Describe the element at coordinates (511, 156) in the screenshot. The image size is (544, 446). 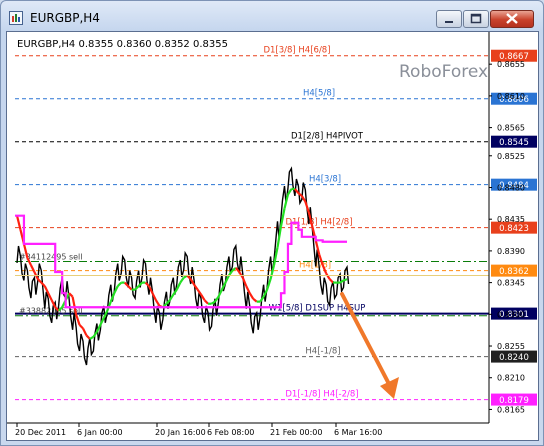
I see `axis-tick-label: 0.8525` at that location.